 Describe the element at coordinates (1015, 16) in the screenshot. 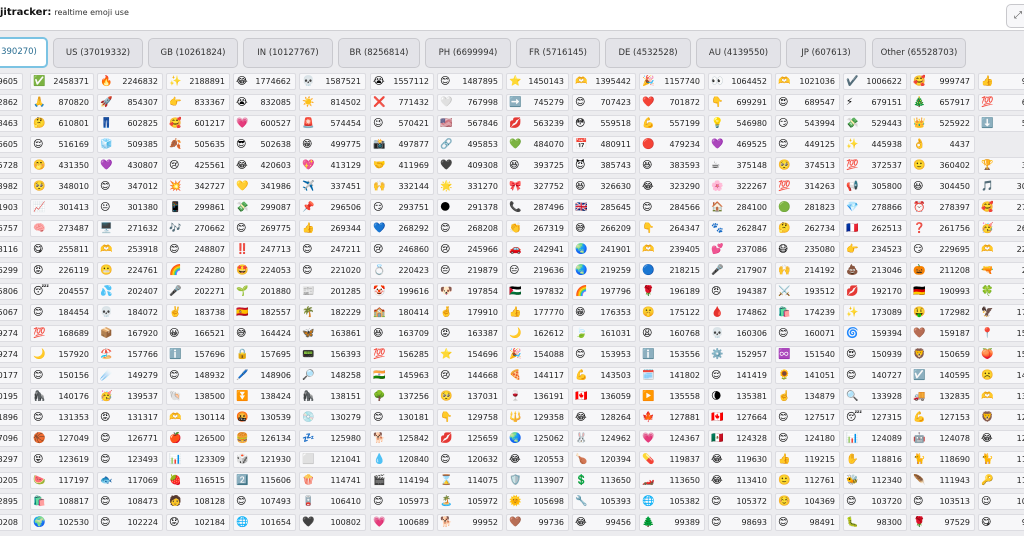

I see `expand-icon: ⤢` at that location.